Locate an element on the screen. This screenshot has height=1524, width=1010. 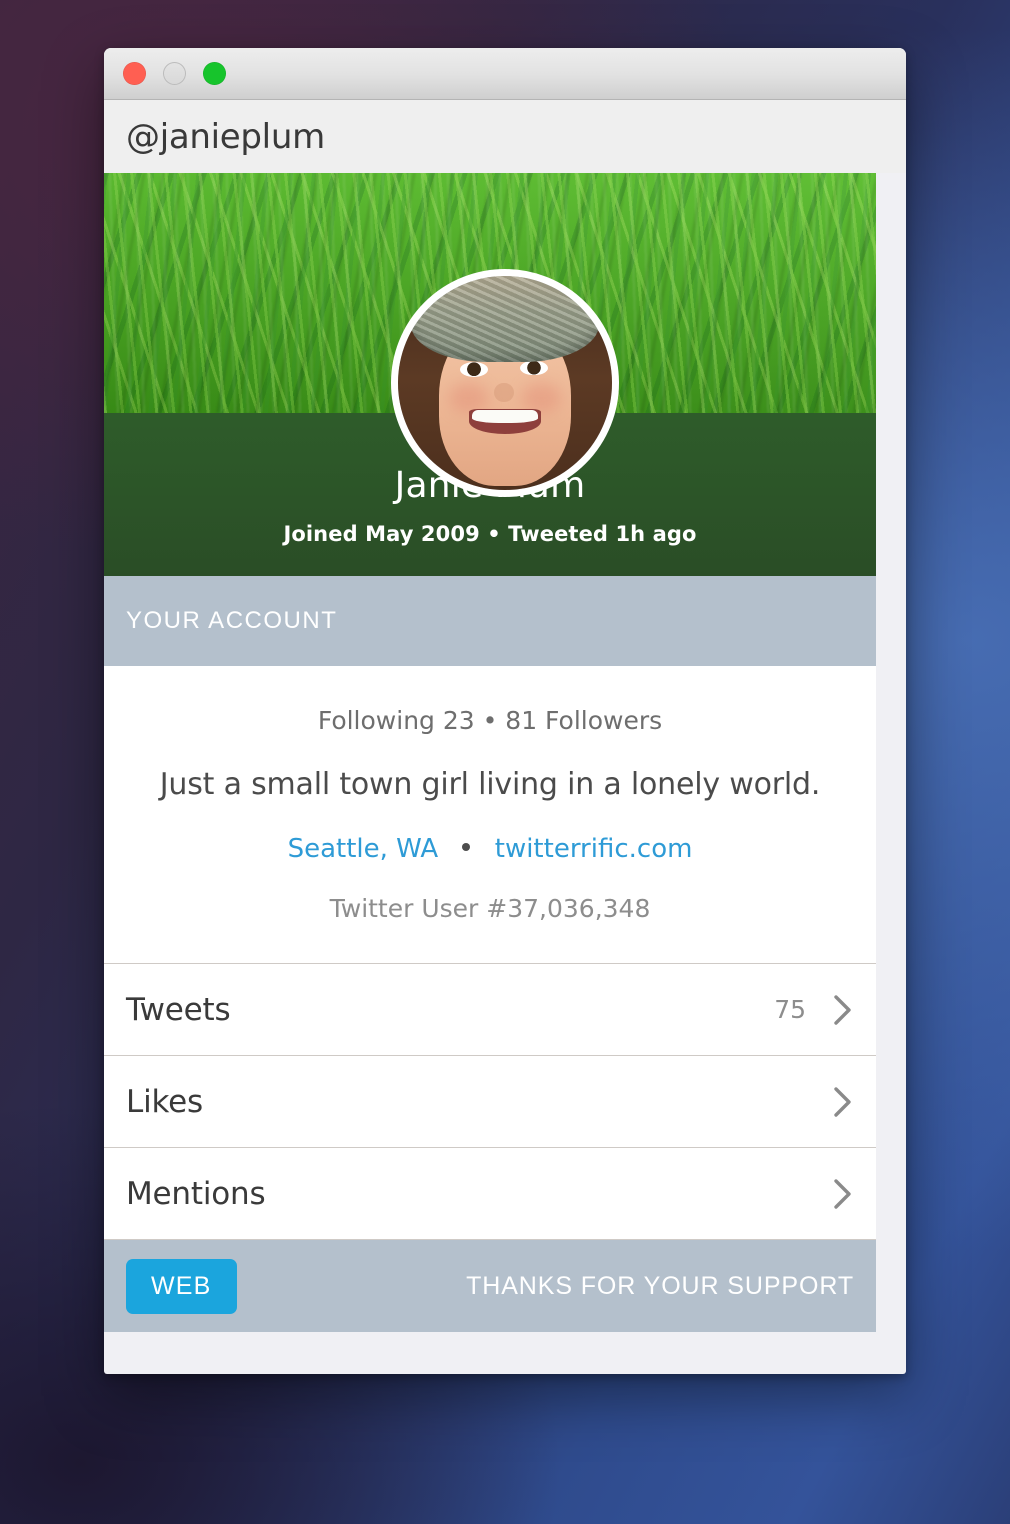
row-count: 75 is located at coordinates (790, 1009).